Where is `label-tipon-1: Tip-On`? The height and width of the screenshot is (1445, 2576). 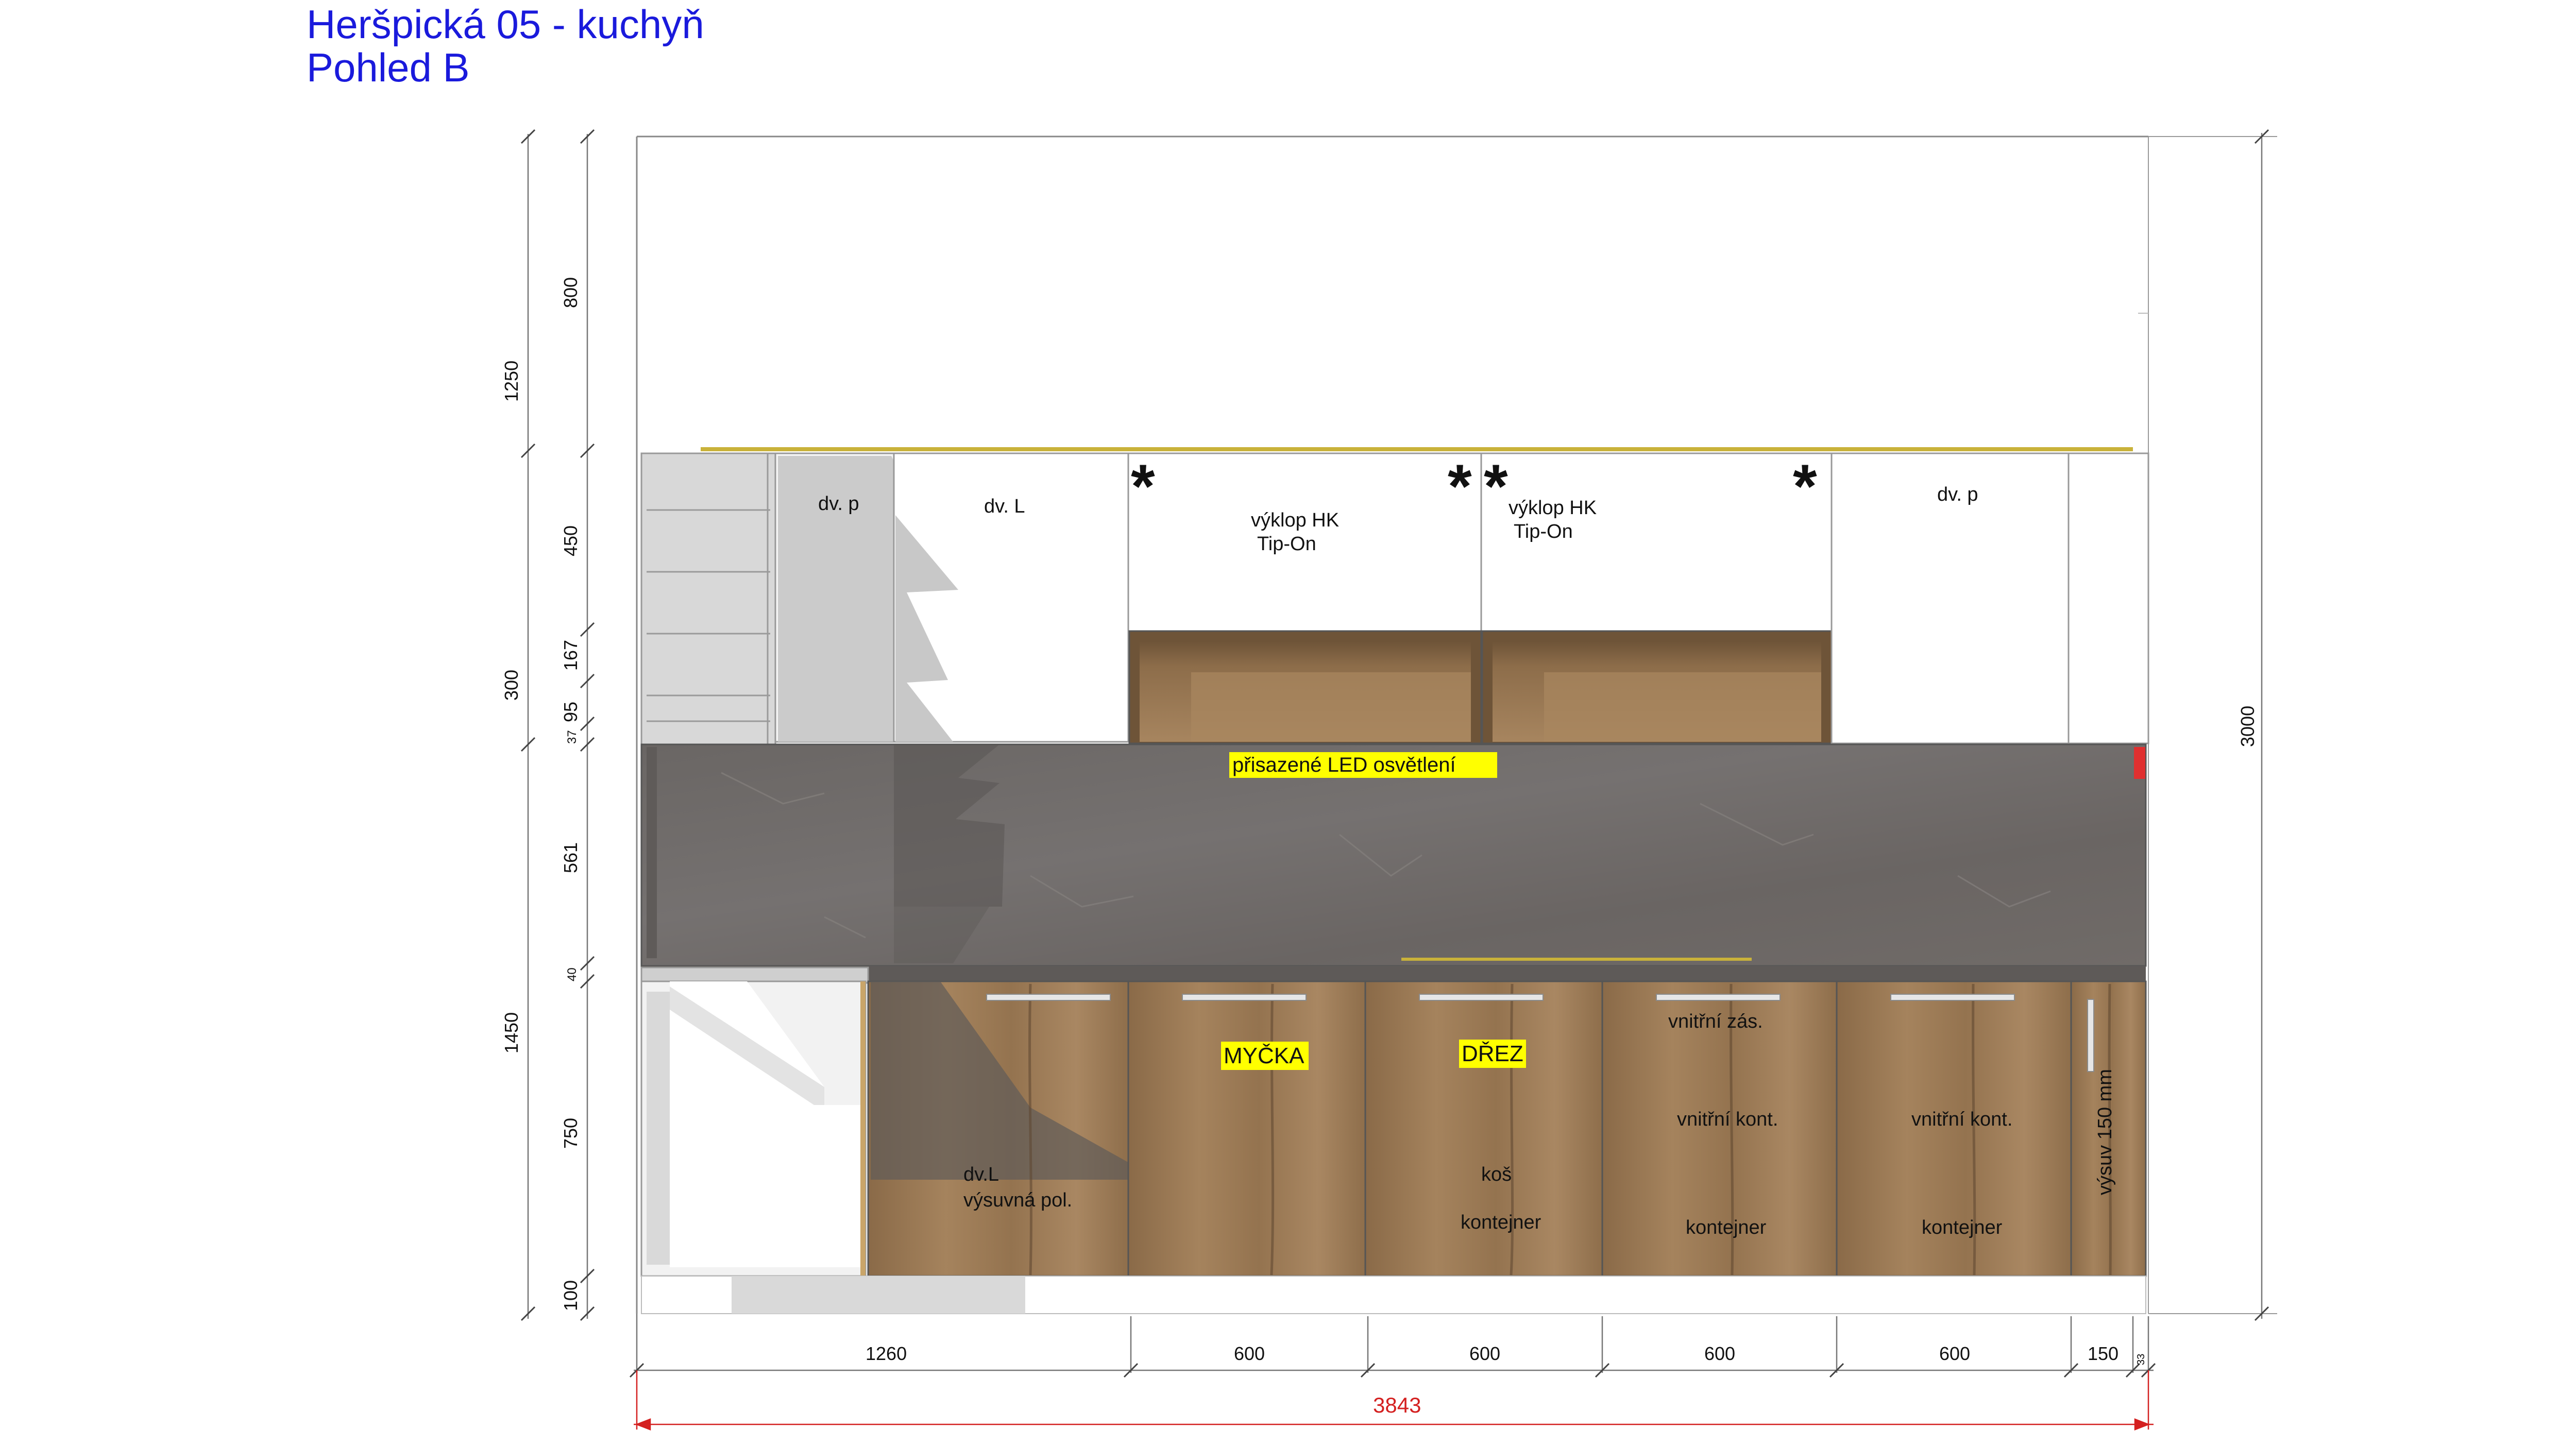 label-tipon-1: Tip-On is located at coordinates (1286, 544).